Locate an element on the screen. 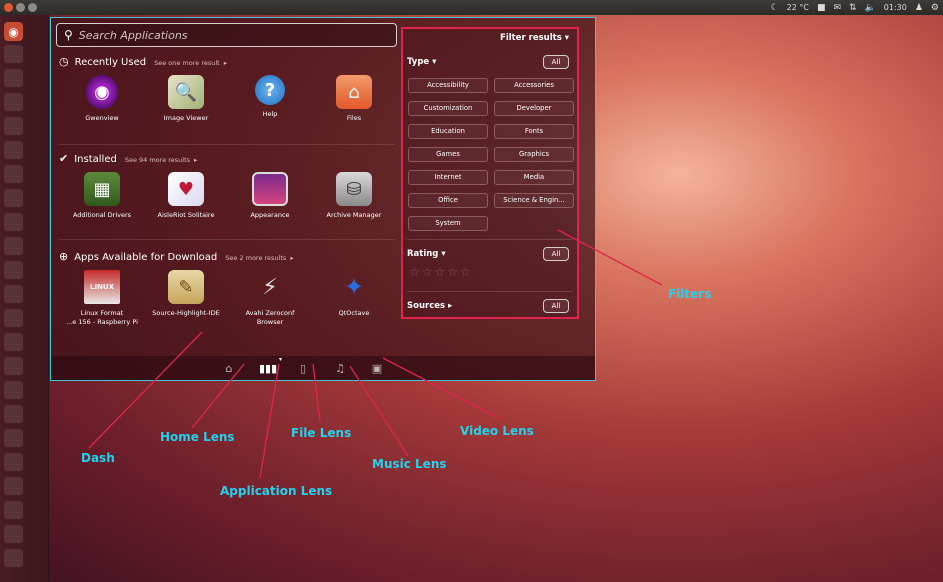  dash-annotation: Dash is located at coordinates (98, 458).